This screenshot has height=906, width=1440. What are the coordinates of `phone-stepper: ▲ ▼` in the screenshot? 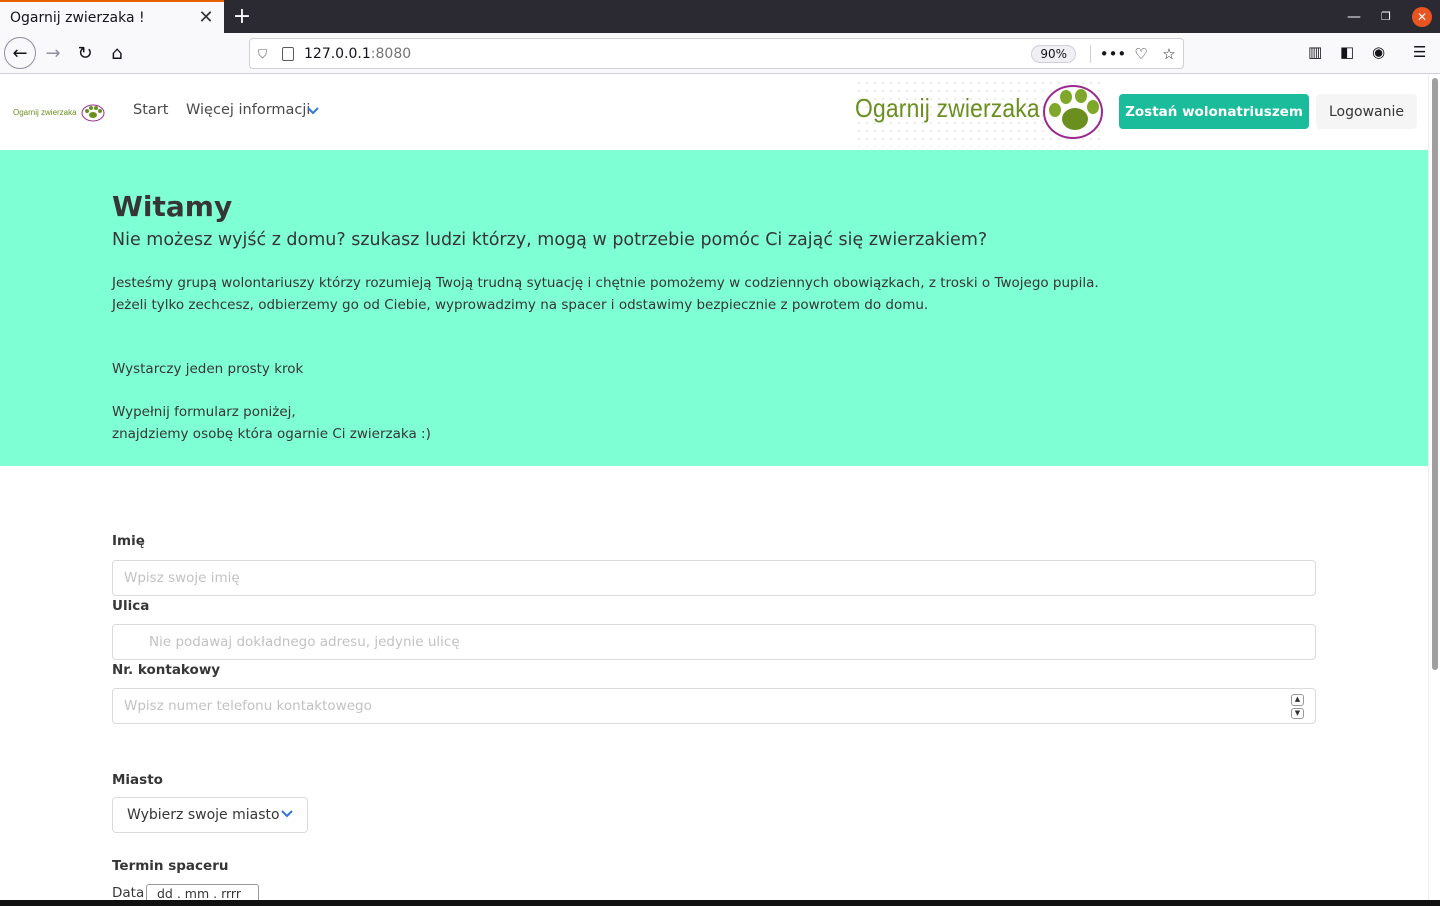 It's located at (1297, 706).